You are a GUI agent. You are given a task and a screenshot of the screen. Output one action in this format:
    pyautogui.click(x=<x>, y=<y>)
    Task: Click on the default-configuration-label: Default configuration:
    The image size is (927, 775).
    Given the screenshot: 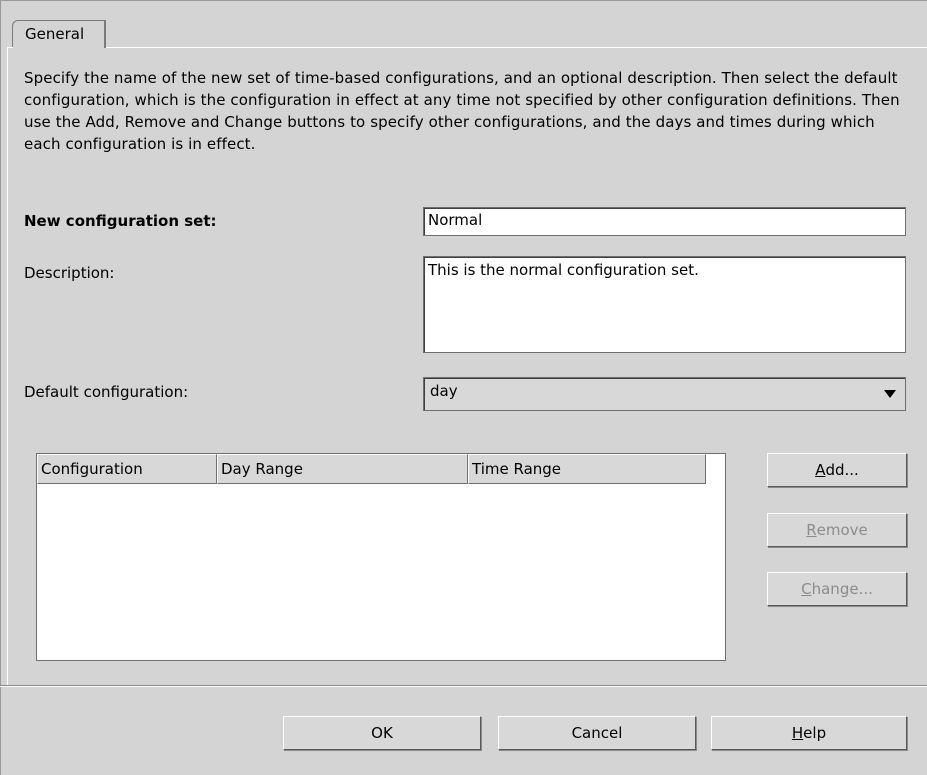 What is the action you would take?
    pyautogui.click(x=106, y=392)
    